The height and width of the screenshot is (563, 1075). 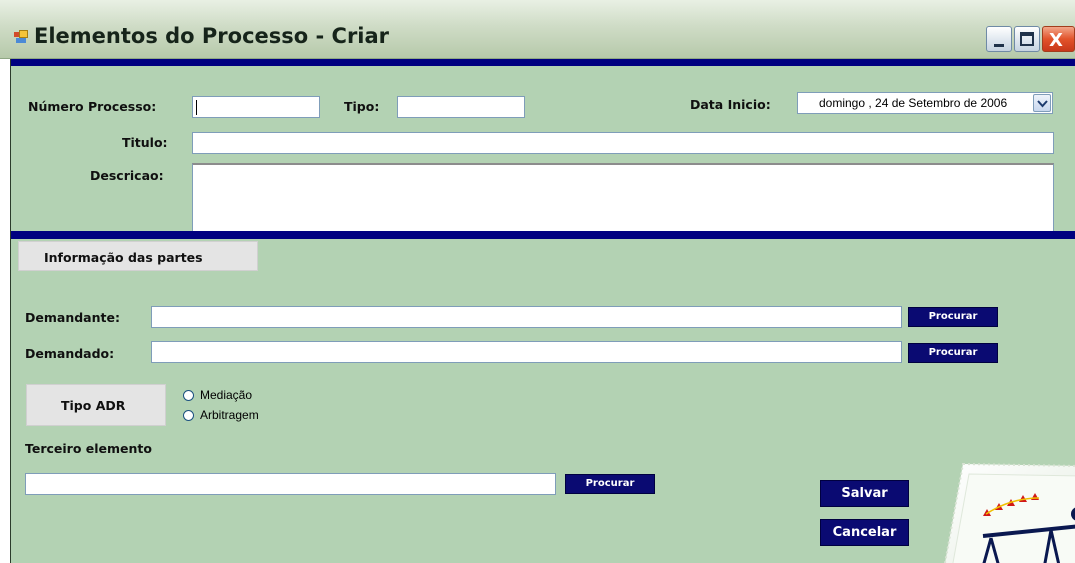 What do you see at coordinates (999, 39) in the screenshot?
I see `minimize-button` at bounding box center [999, 39].